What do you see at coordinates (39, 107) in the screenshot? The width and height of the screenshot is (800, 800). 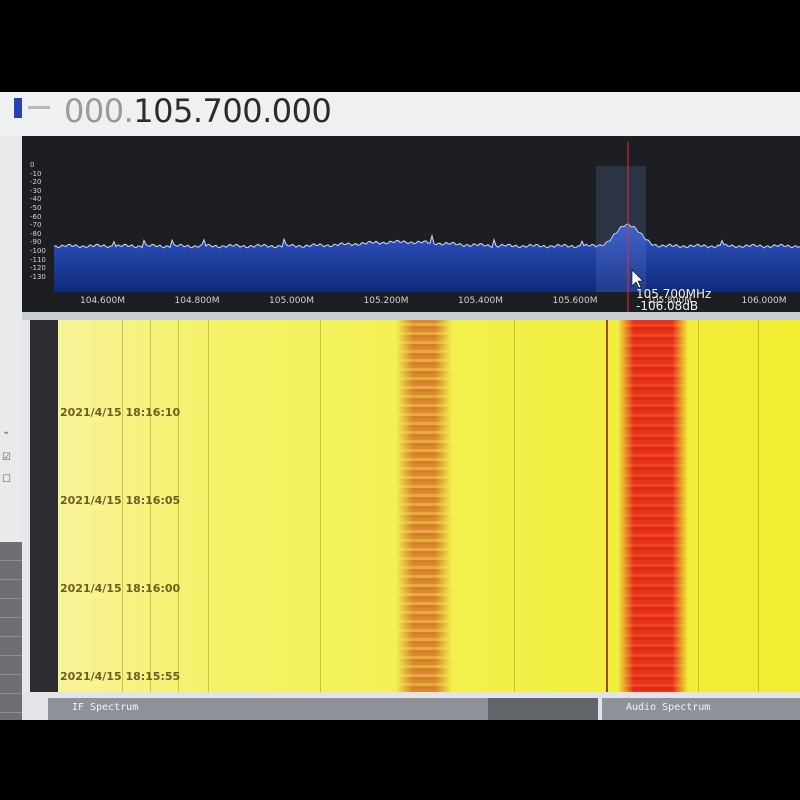 I see `separator-dash` at bounding box center [39, 107].